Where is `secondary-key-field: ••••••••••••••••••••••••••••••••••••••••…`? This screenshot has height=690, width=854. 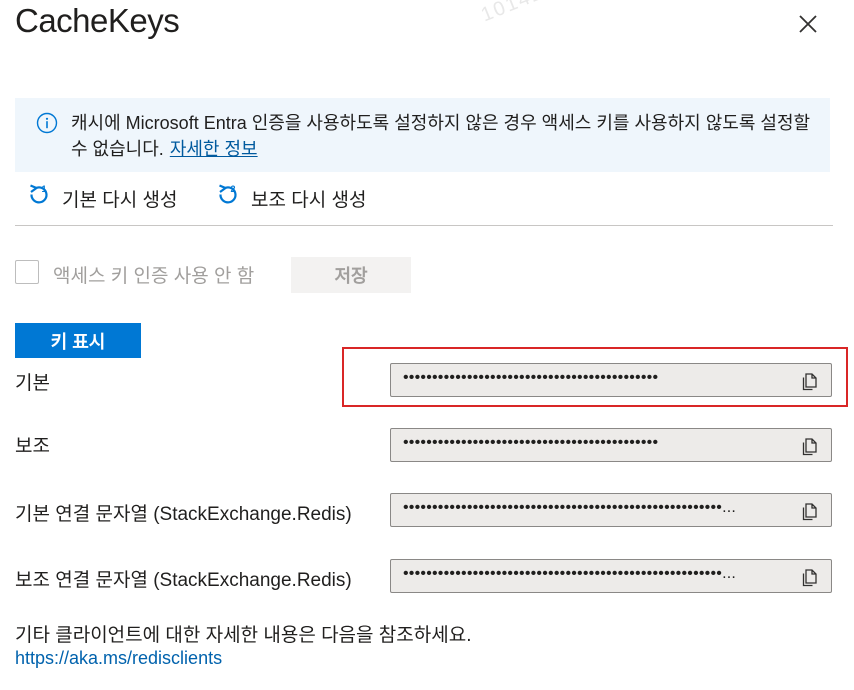 secondary-key-field: ••••••••••••••••••••••••••••••••••••••••… is located at coordinates (611, 445).